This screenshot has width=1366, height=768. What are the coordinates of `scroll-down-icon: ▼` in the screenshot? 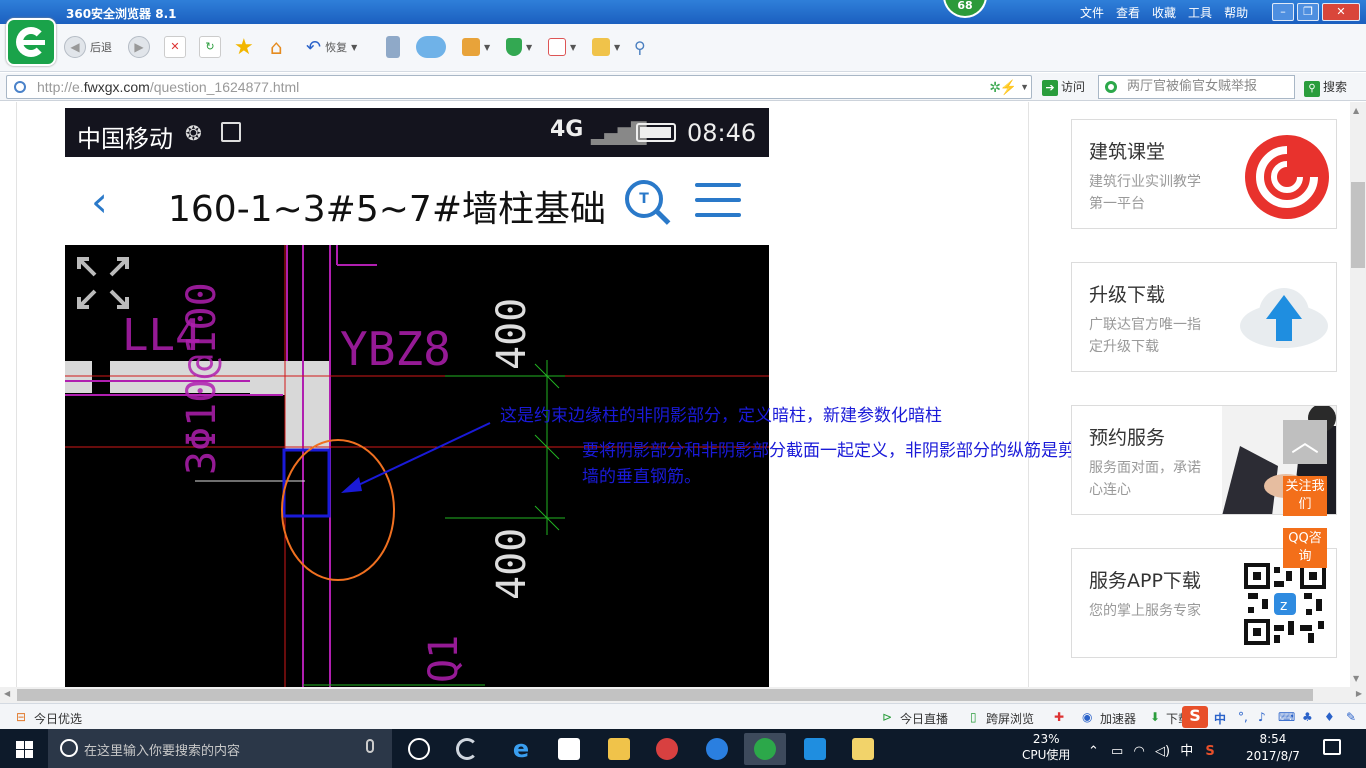 It's located at (1356, 678).